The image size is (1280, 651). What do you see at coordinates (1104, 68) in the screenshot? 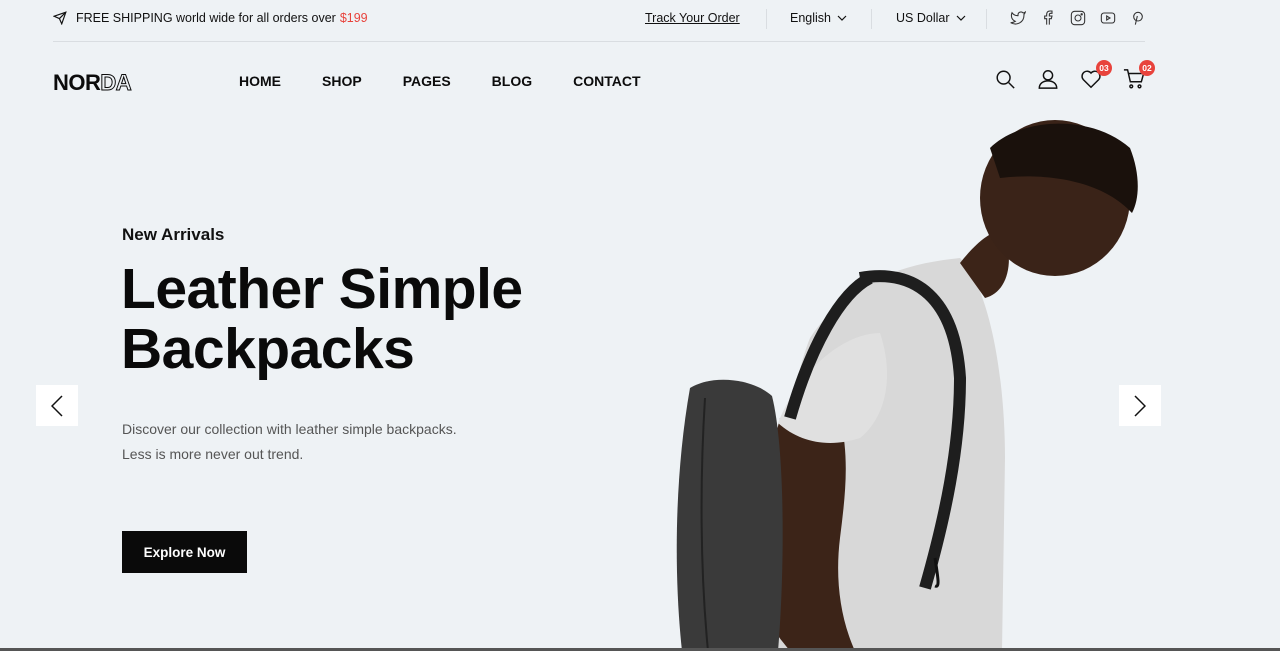
I see `wishlist-count-badge: 03` at bounding box center [1104, 68].